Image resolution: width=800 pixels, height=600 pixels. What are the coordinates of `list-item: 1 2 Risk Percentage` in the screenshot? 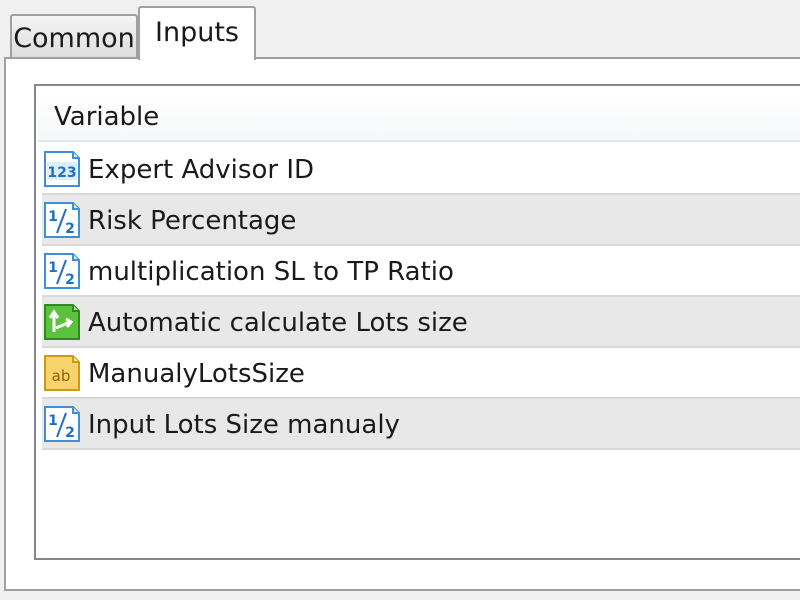 It's located at (421, 220).